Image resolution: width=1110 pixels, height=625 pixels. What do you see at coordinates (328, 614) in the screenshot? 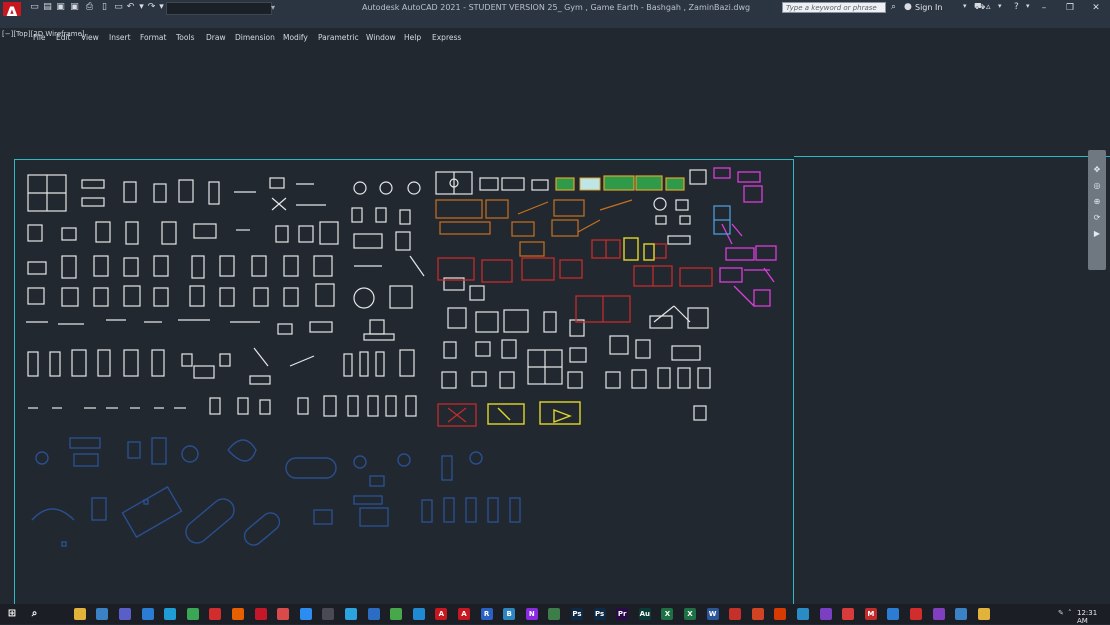
I see `settings-icon` at bounding box center [328, 614].